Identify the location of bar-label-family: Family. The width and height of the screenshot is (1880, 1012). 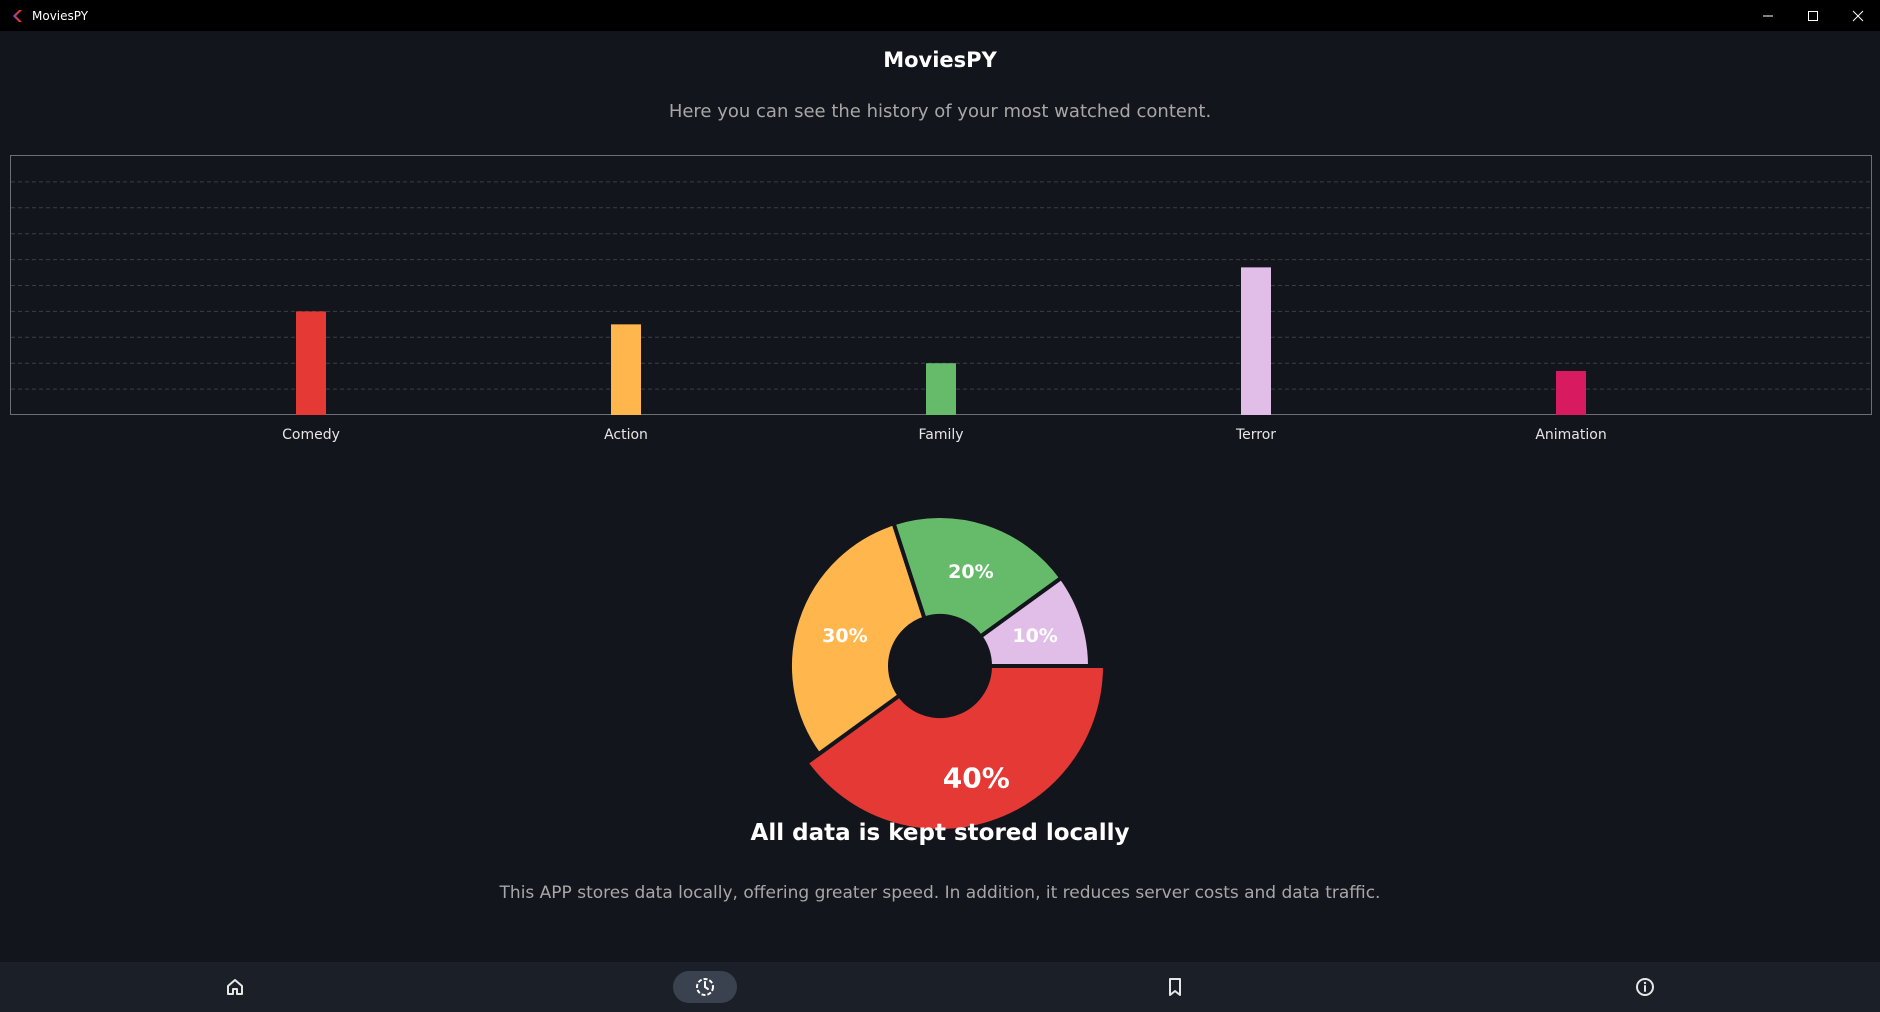
(940, 435).